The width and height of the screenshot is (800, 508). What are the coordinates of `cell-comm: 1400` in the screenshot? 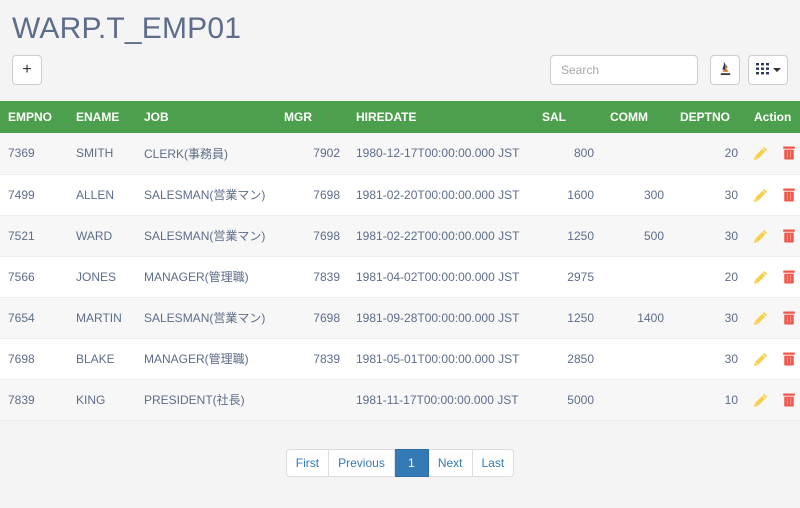 It's located at (637, 318).